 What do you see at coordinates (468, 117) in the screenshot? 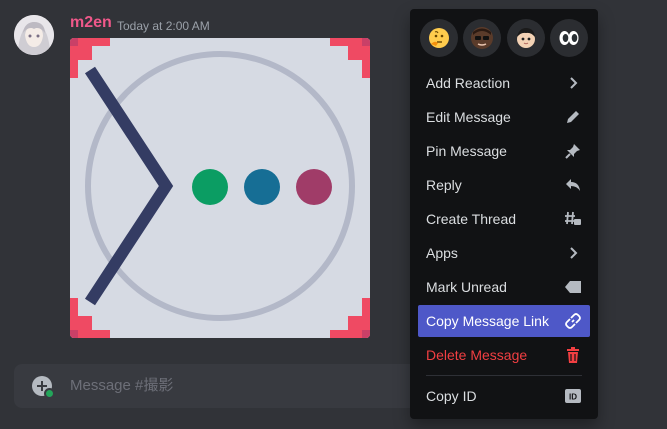
I see `menu-item-label: Edit Message` at bounding box center [468, 117].